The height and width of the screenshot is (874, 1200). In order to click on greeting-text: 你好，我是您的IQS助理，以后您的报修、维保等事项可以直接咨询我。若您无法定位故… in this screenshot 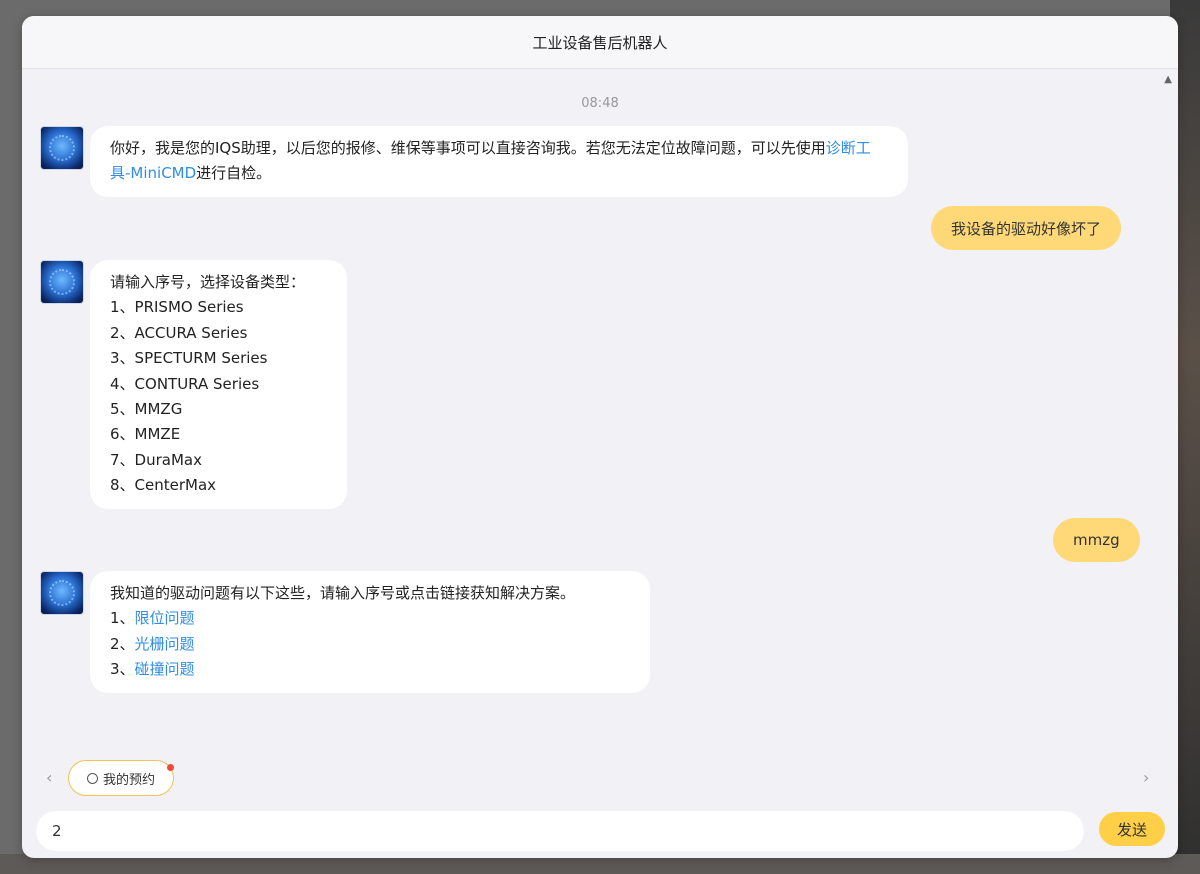, I will do `click(468, 148)`.